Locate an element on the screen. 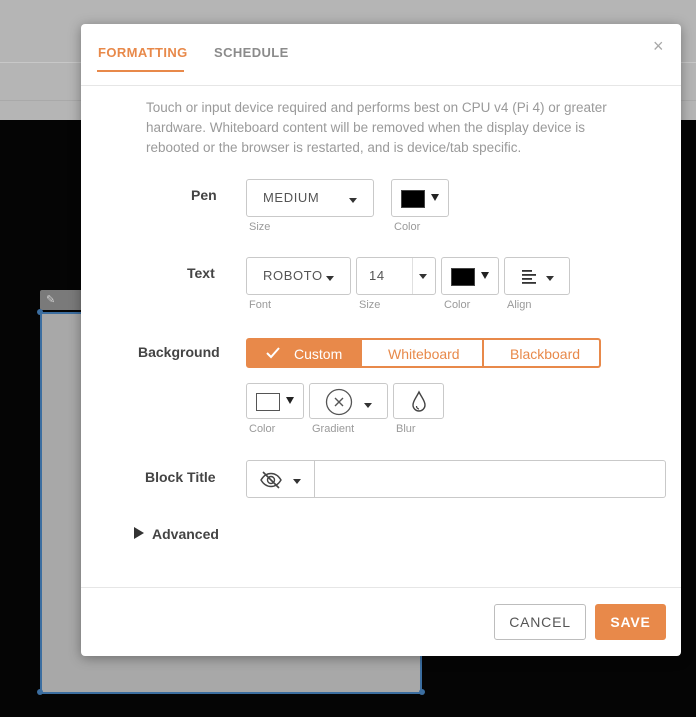  text-color-swatch is located at coordinates (463, 277).